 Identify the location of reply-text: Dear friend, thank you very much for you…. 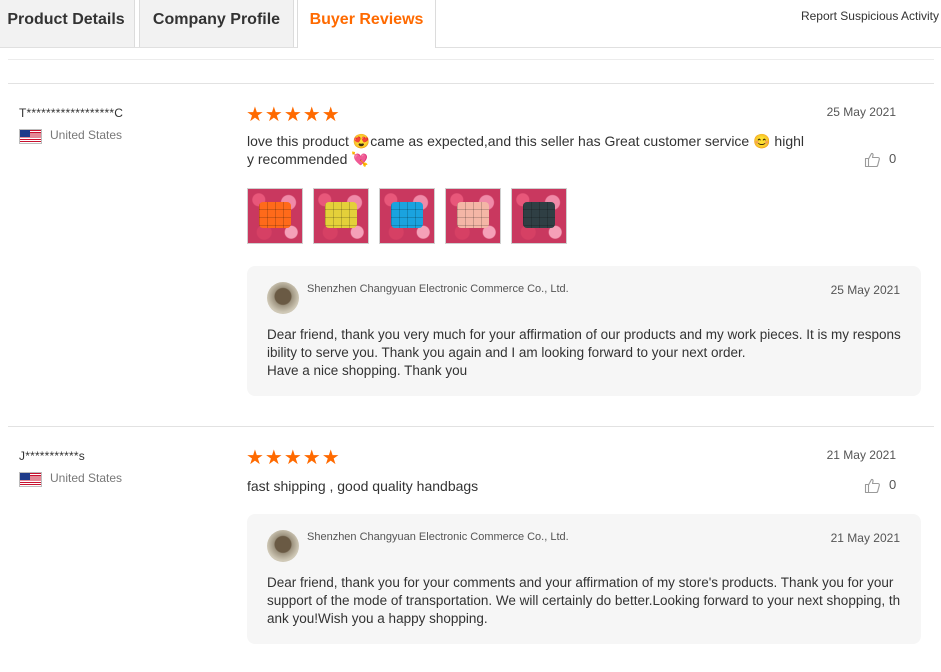
(584, 352).